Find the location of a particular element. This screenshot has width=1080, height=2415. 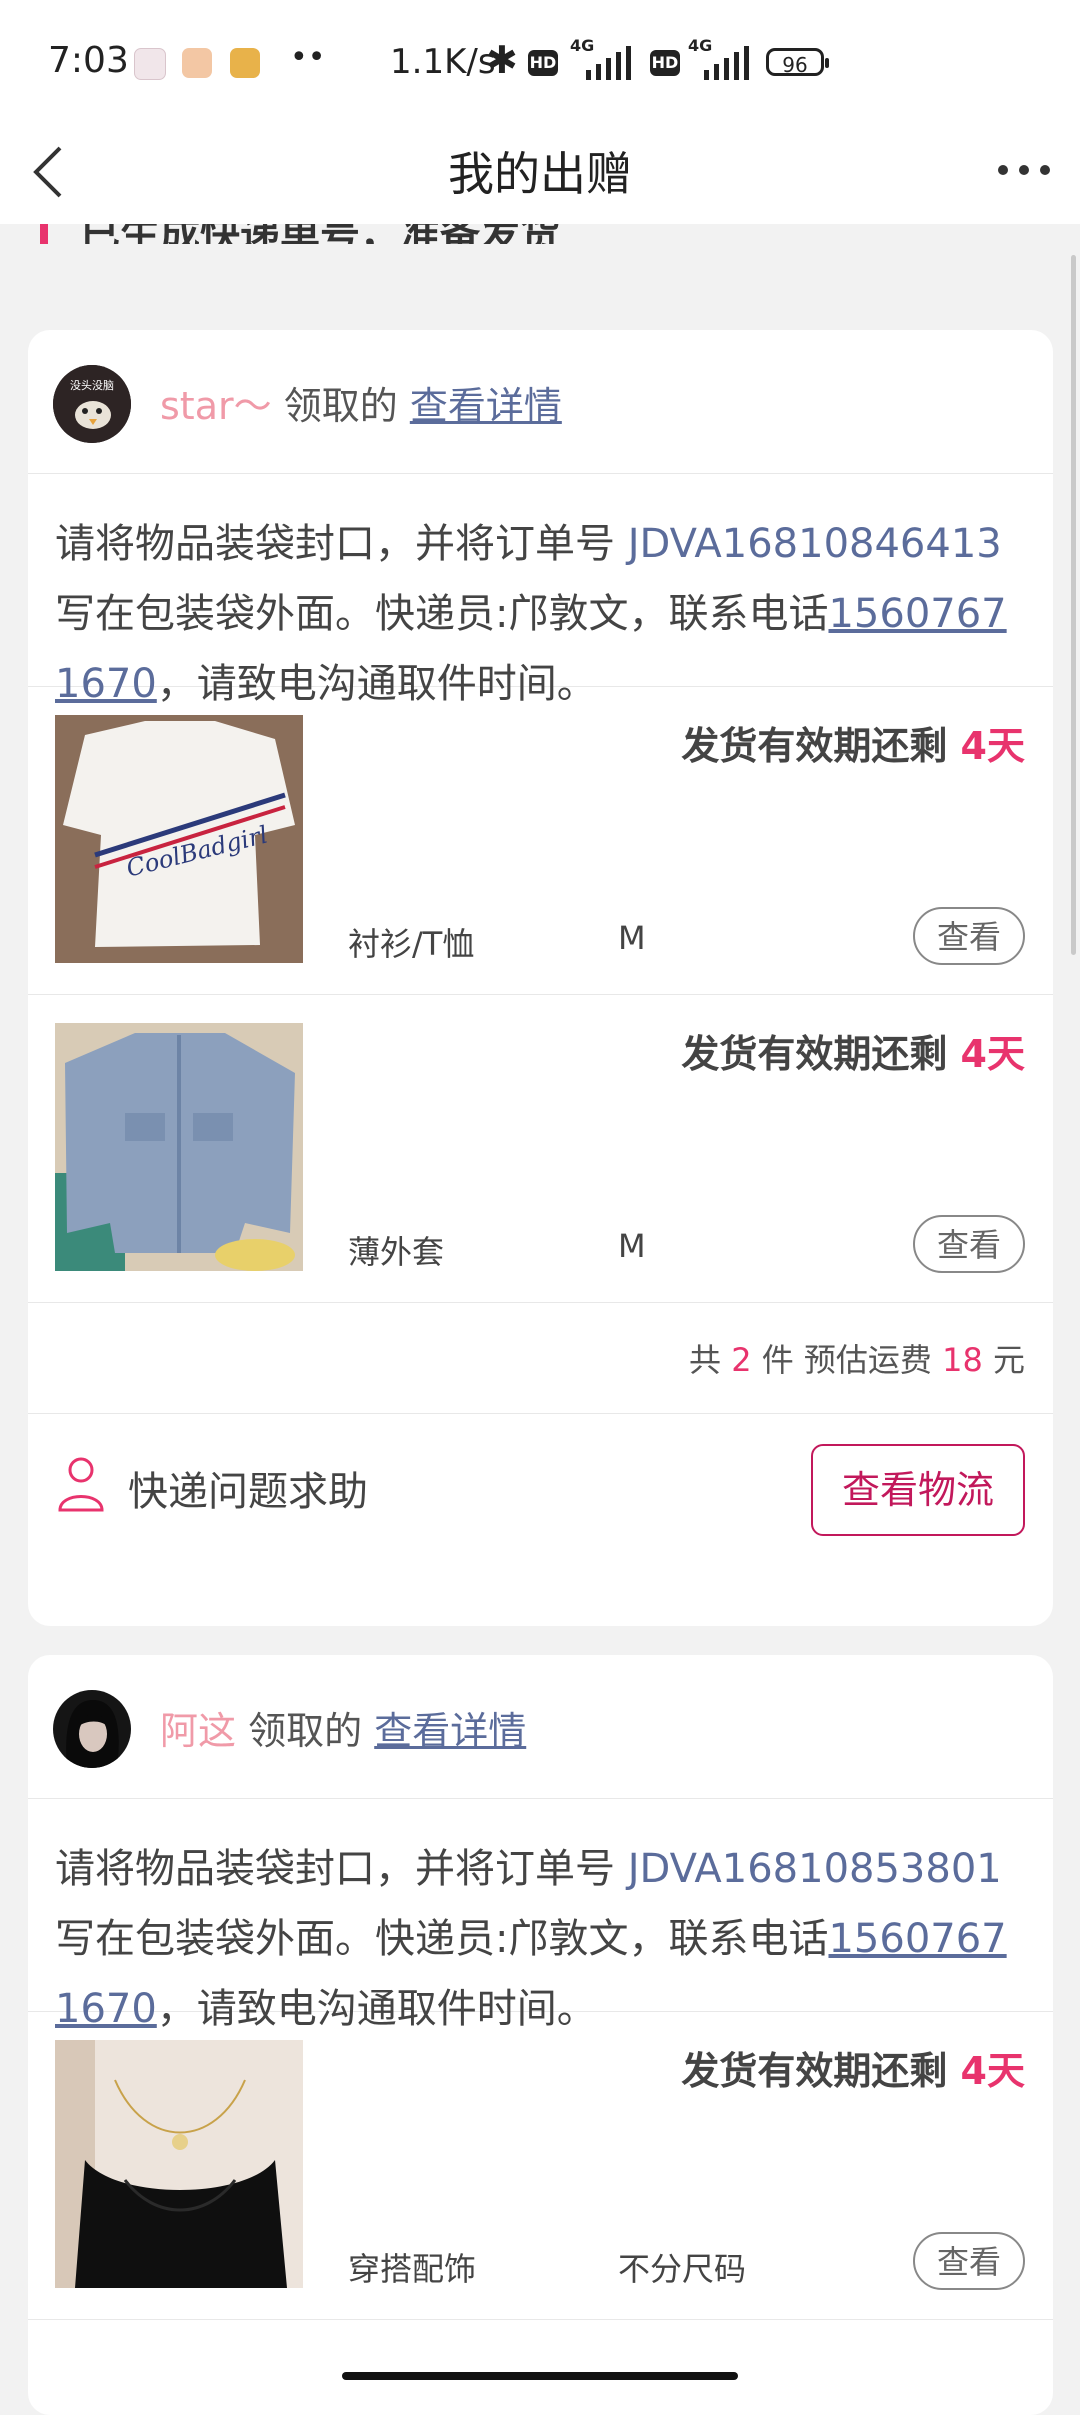

more-notifications-icon: •• is located at coordinates (308, 57).